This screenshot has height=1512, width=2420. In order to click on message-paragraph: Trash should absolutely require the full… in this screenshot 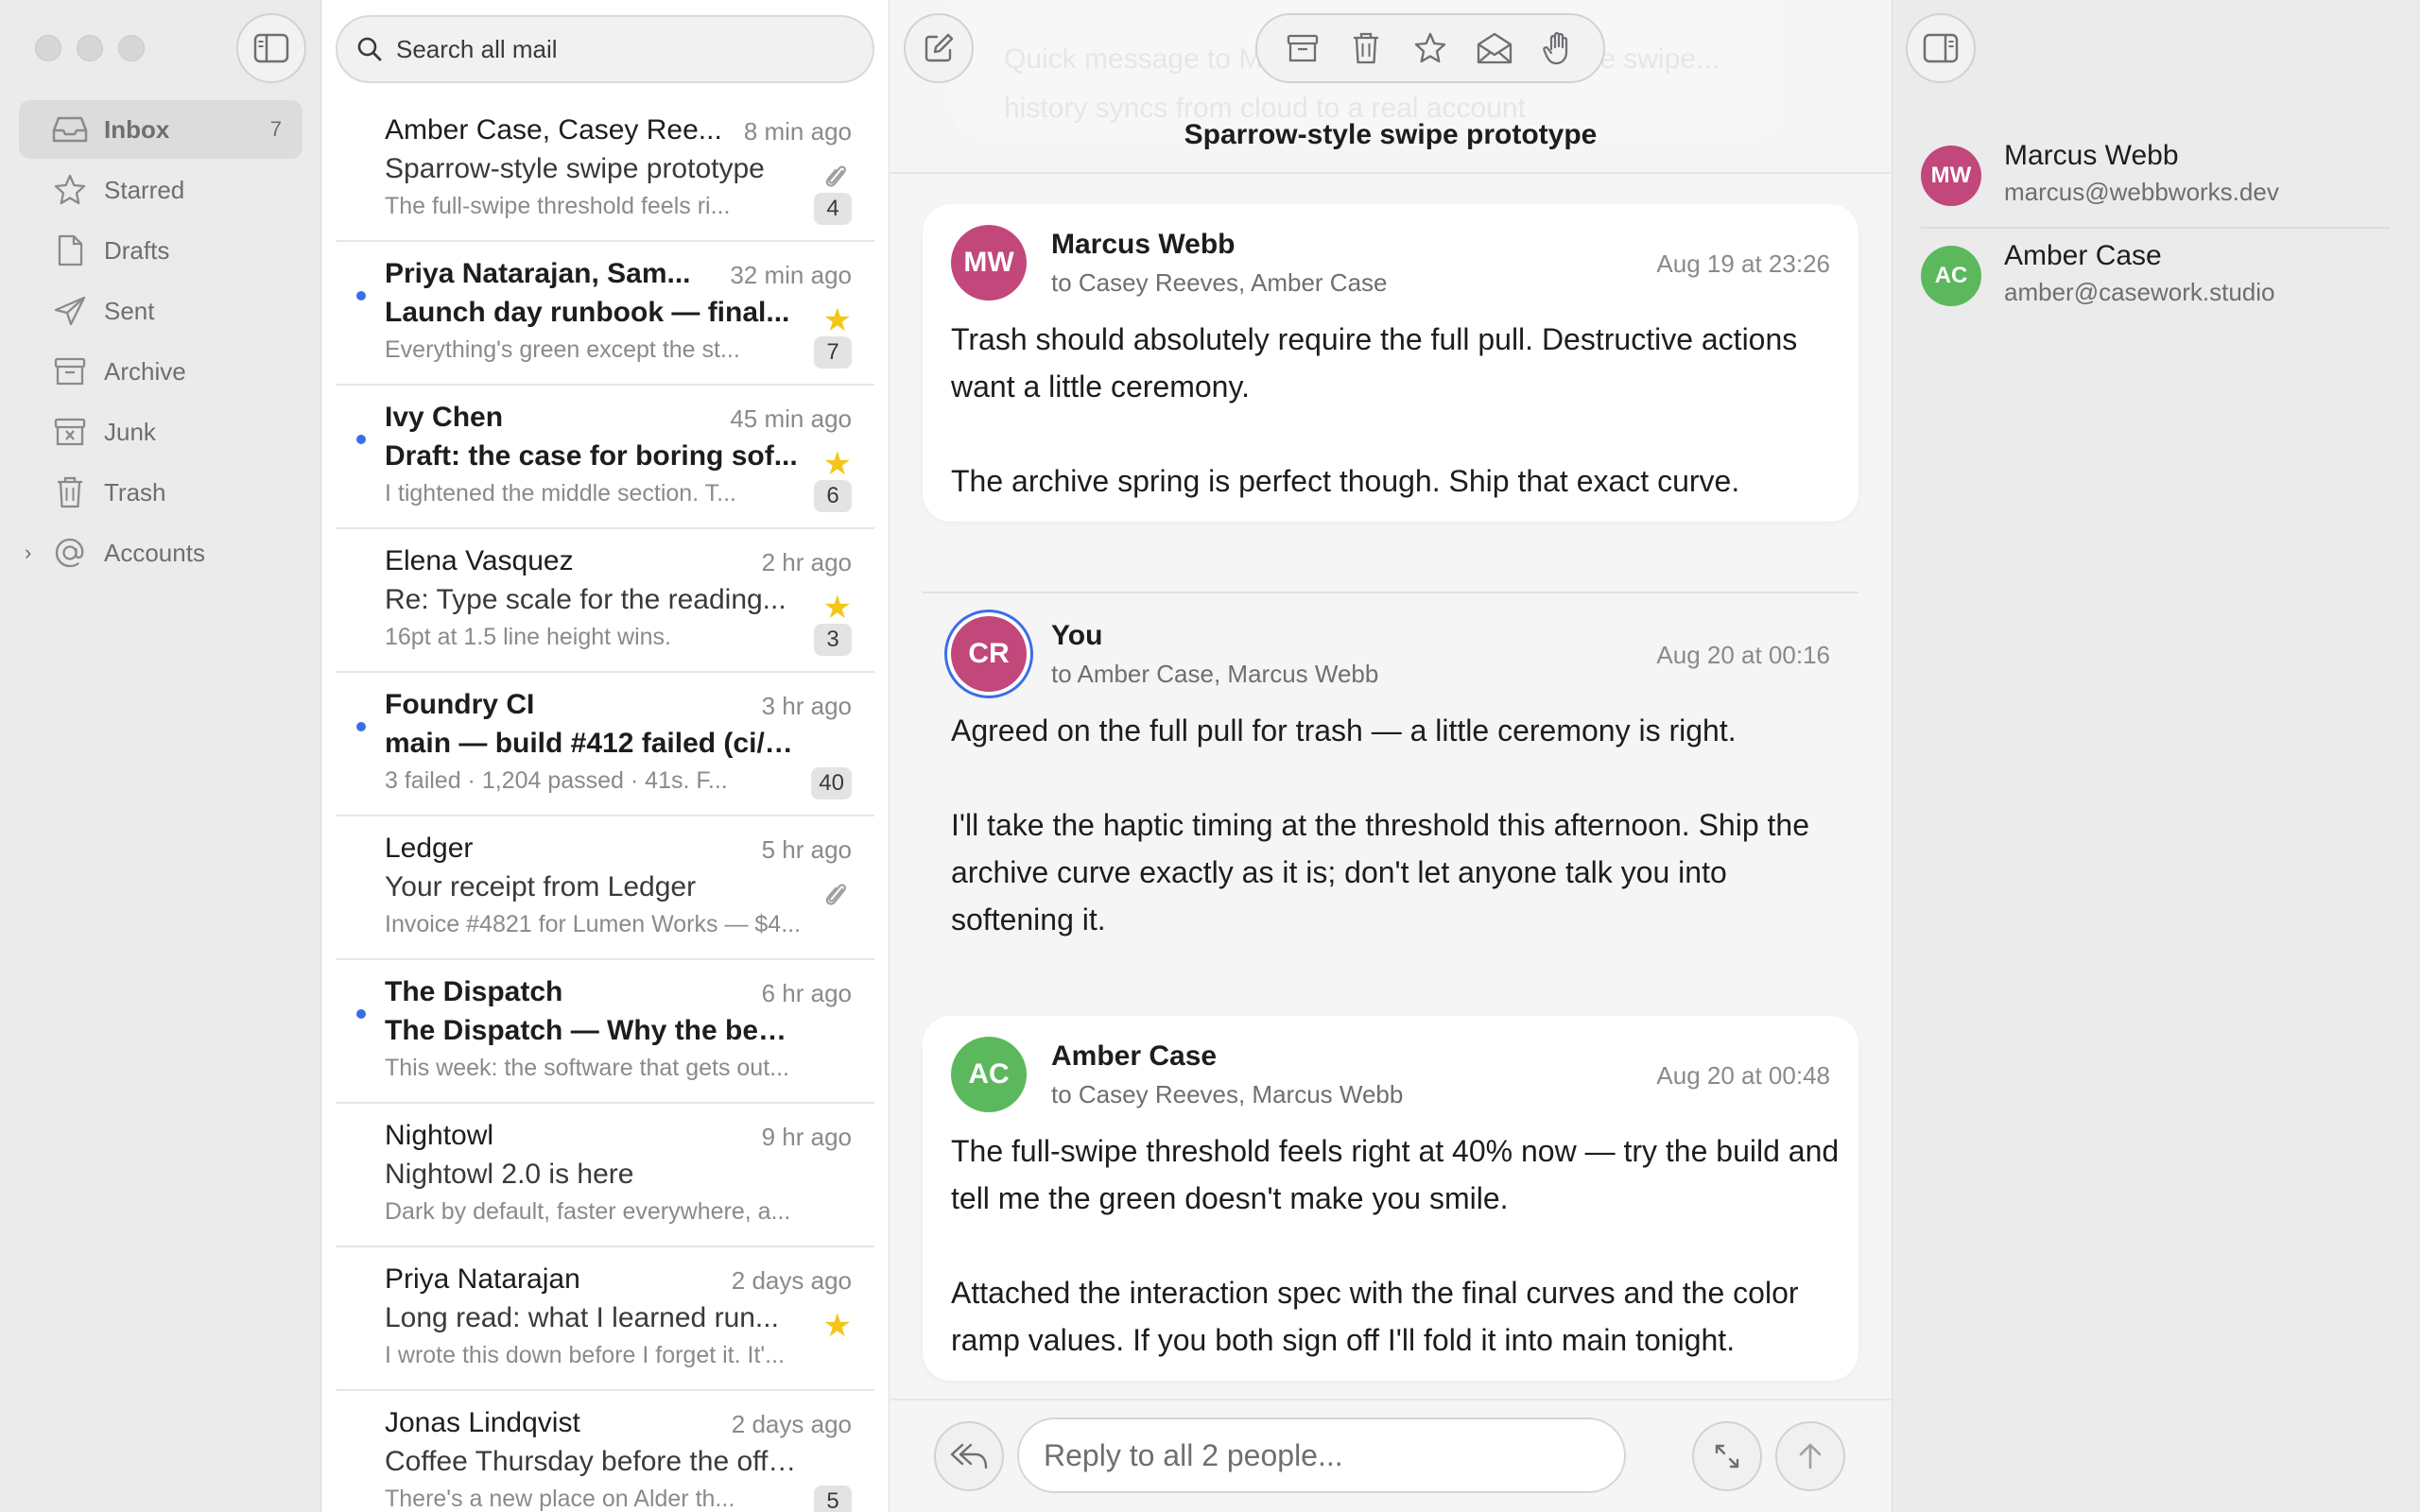, I will do `click(1374, 363)`.